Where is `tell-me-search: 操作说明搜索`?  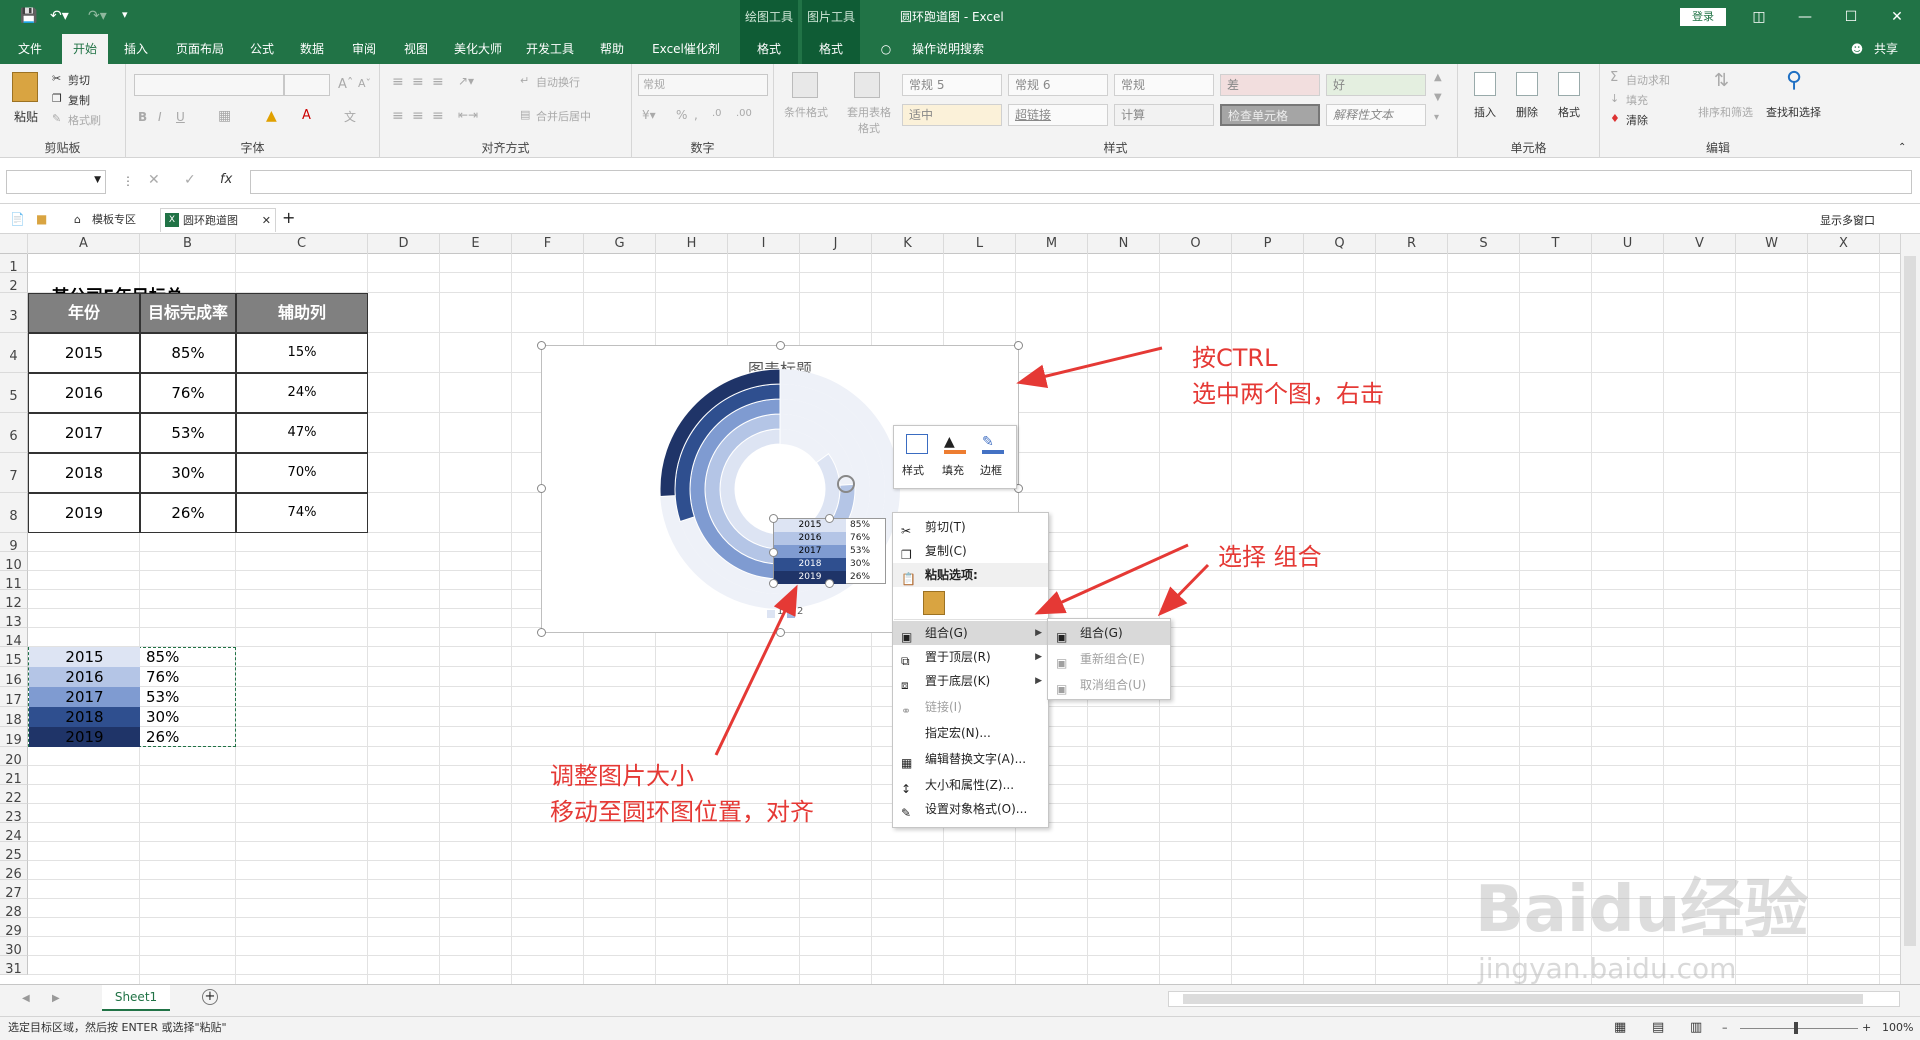
tell-me-search: 操作说明搜索 is located at coordinates (948, 49).